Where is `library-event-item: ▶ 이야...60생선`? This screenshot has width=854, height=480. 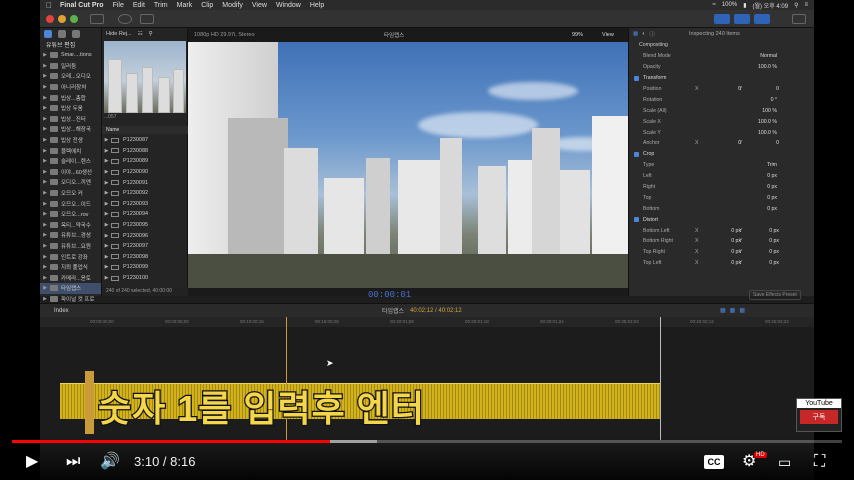
library-event-item: ▶ 이야...60생선 is located at coordinates (70, 172).